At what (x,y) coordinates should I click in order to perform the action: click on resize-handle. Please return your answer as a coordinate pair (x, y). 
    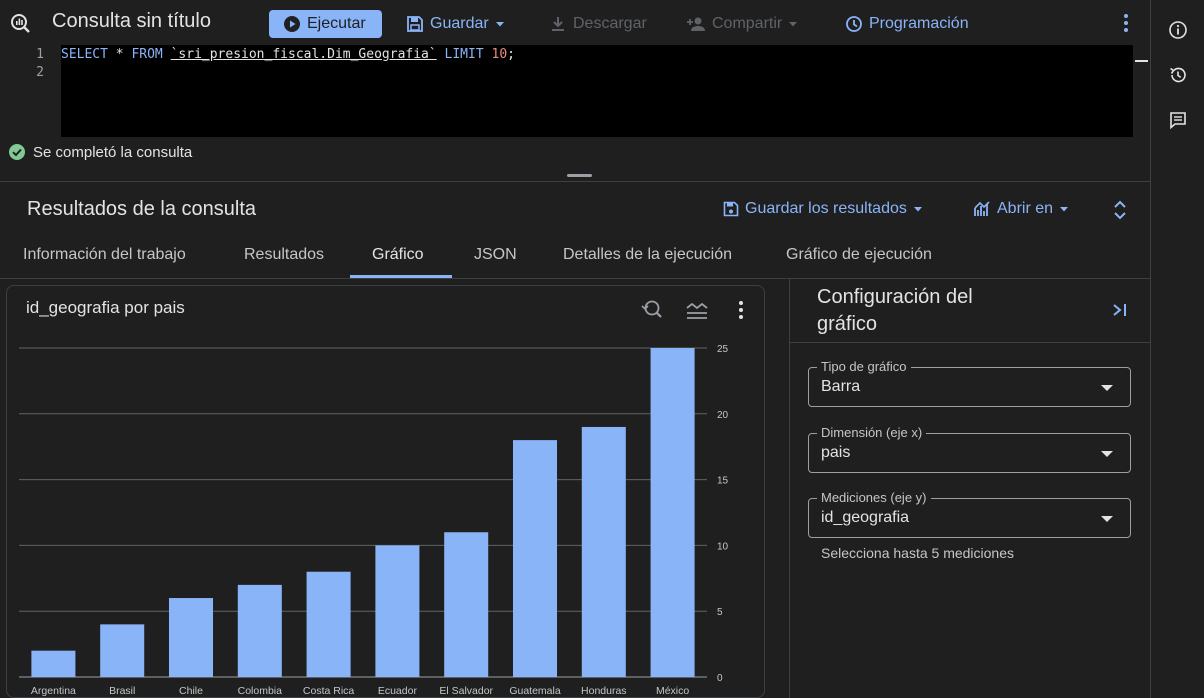
    Looking at the image, I should click on (579, 175).